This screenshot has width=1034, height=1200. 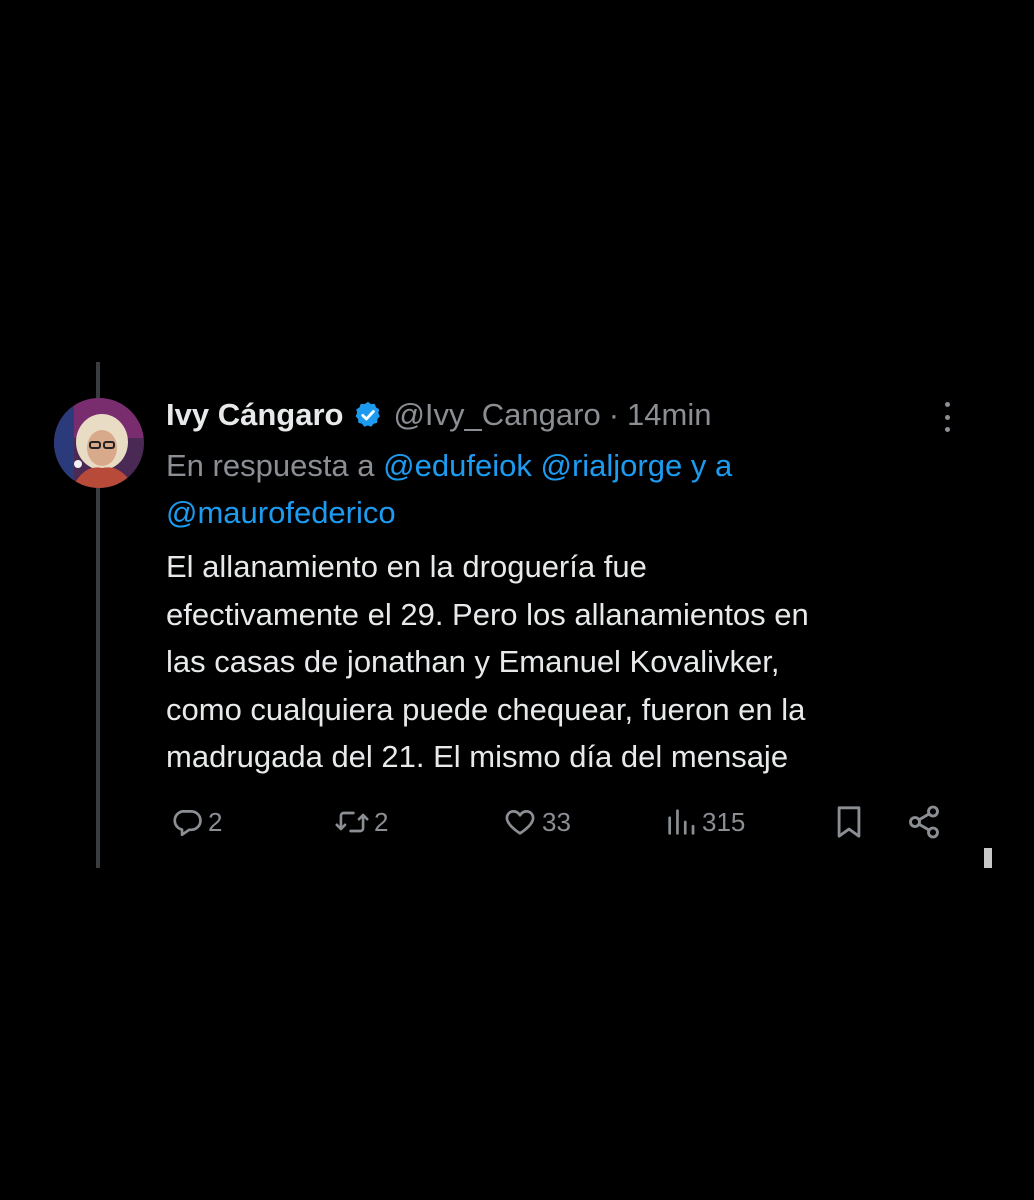 I want to click on bookmark-button, so click(x=849, y=822).